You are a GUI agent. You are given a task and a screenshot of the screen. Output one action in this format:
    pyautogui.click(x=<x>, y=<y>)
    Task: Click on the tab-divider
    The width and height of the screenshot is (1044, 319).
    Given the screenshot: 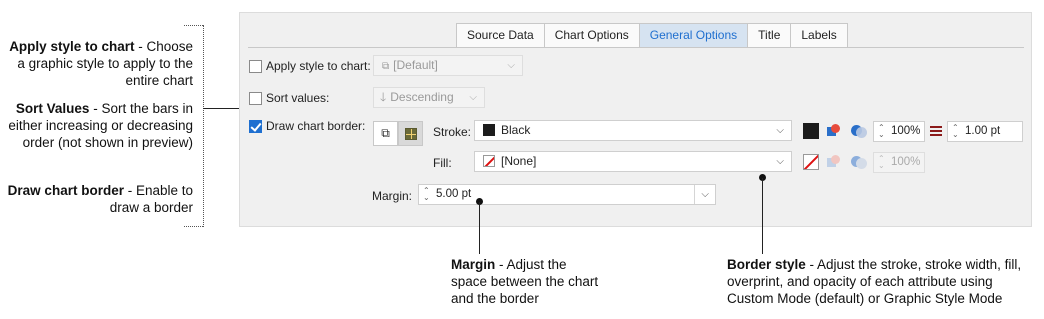 What is the action you would take?
    pyautogui.click(x=636, y=47)
    